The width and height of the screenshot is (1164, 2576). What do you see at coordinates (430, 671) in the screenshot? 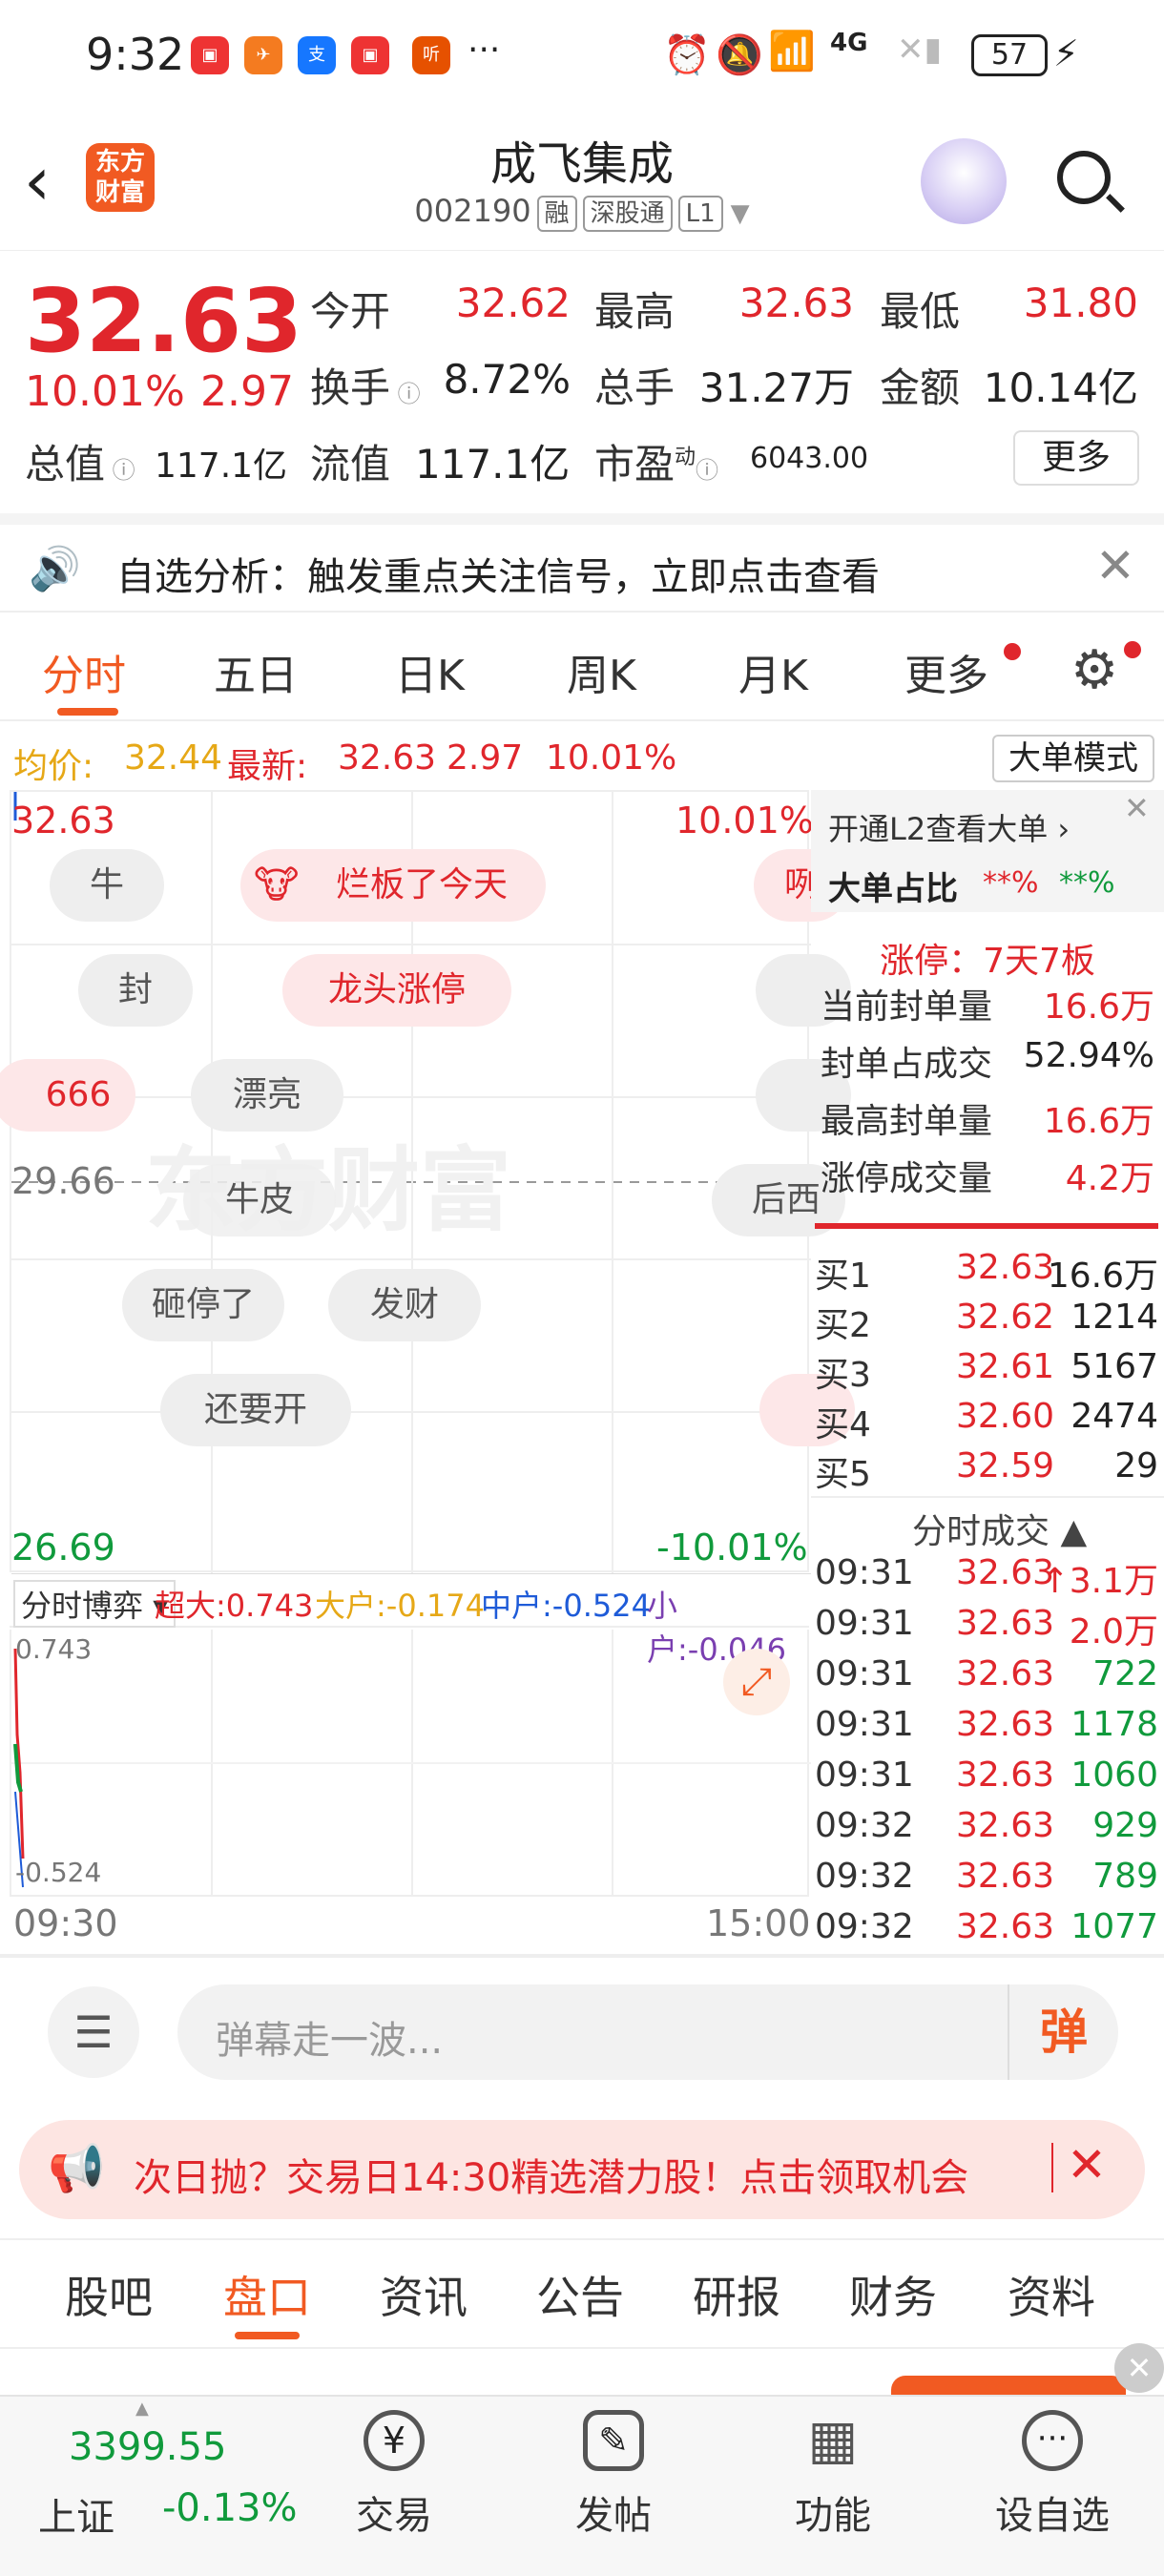
I see `tab-daily-k: 日K` at bounding box center [430, 671].